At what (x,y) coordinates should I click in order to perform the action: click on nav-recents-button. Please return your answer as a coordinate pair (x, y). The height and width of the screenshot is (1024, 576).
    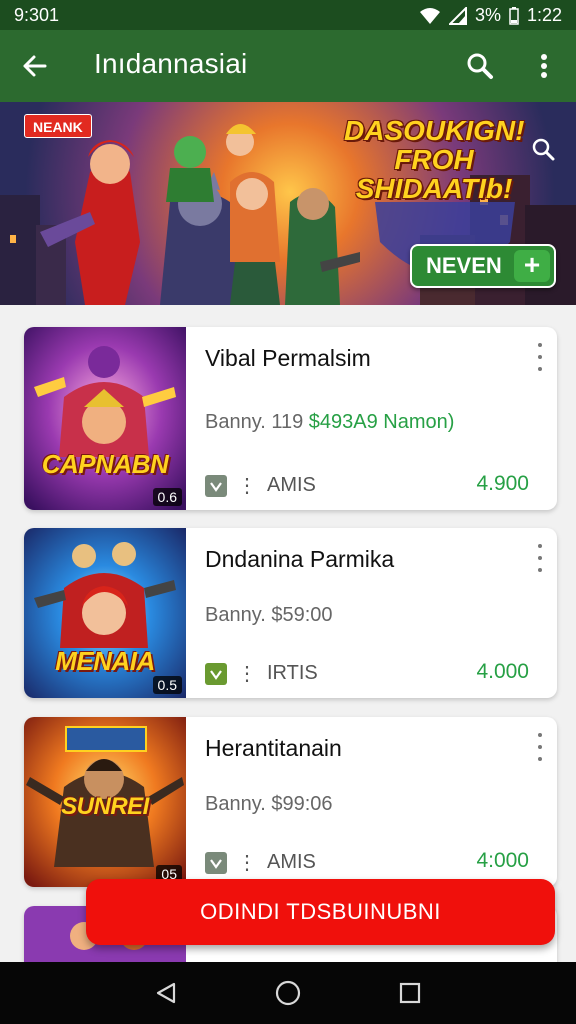
    Looking at the image, I should click on (410, 993).